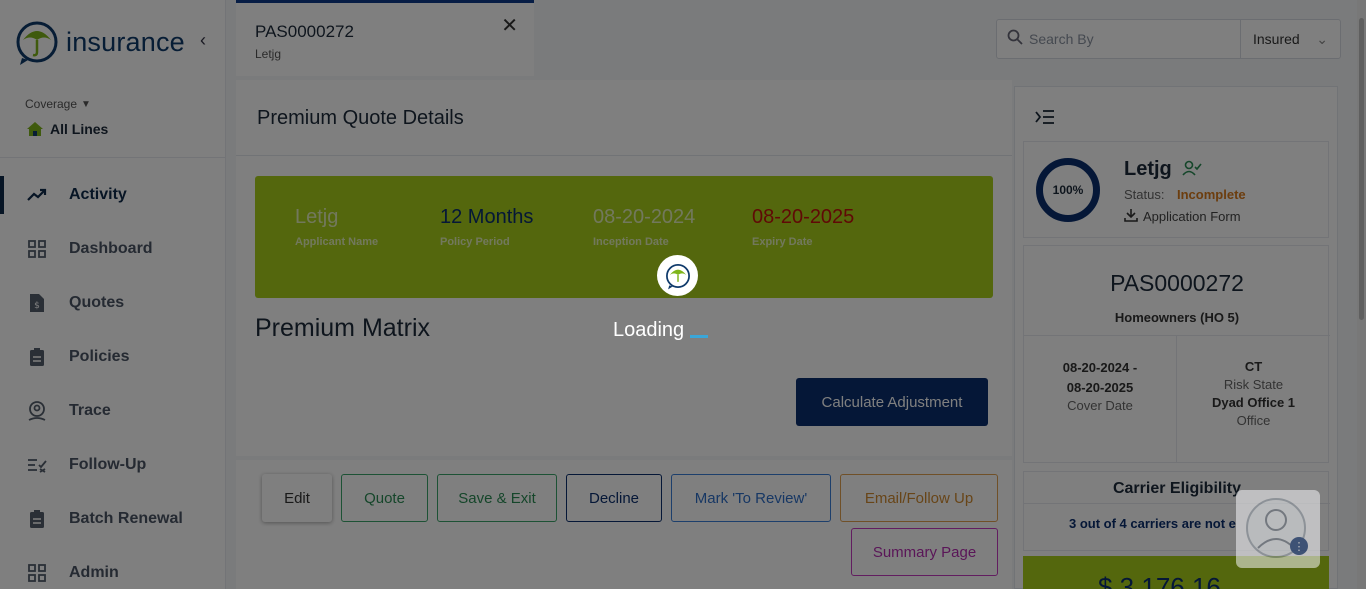  I want to click on agent-avatar-icon: ⋮, so click(1277, 528).